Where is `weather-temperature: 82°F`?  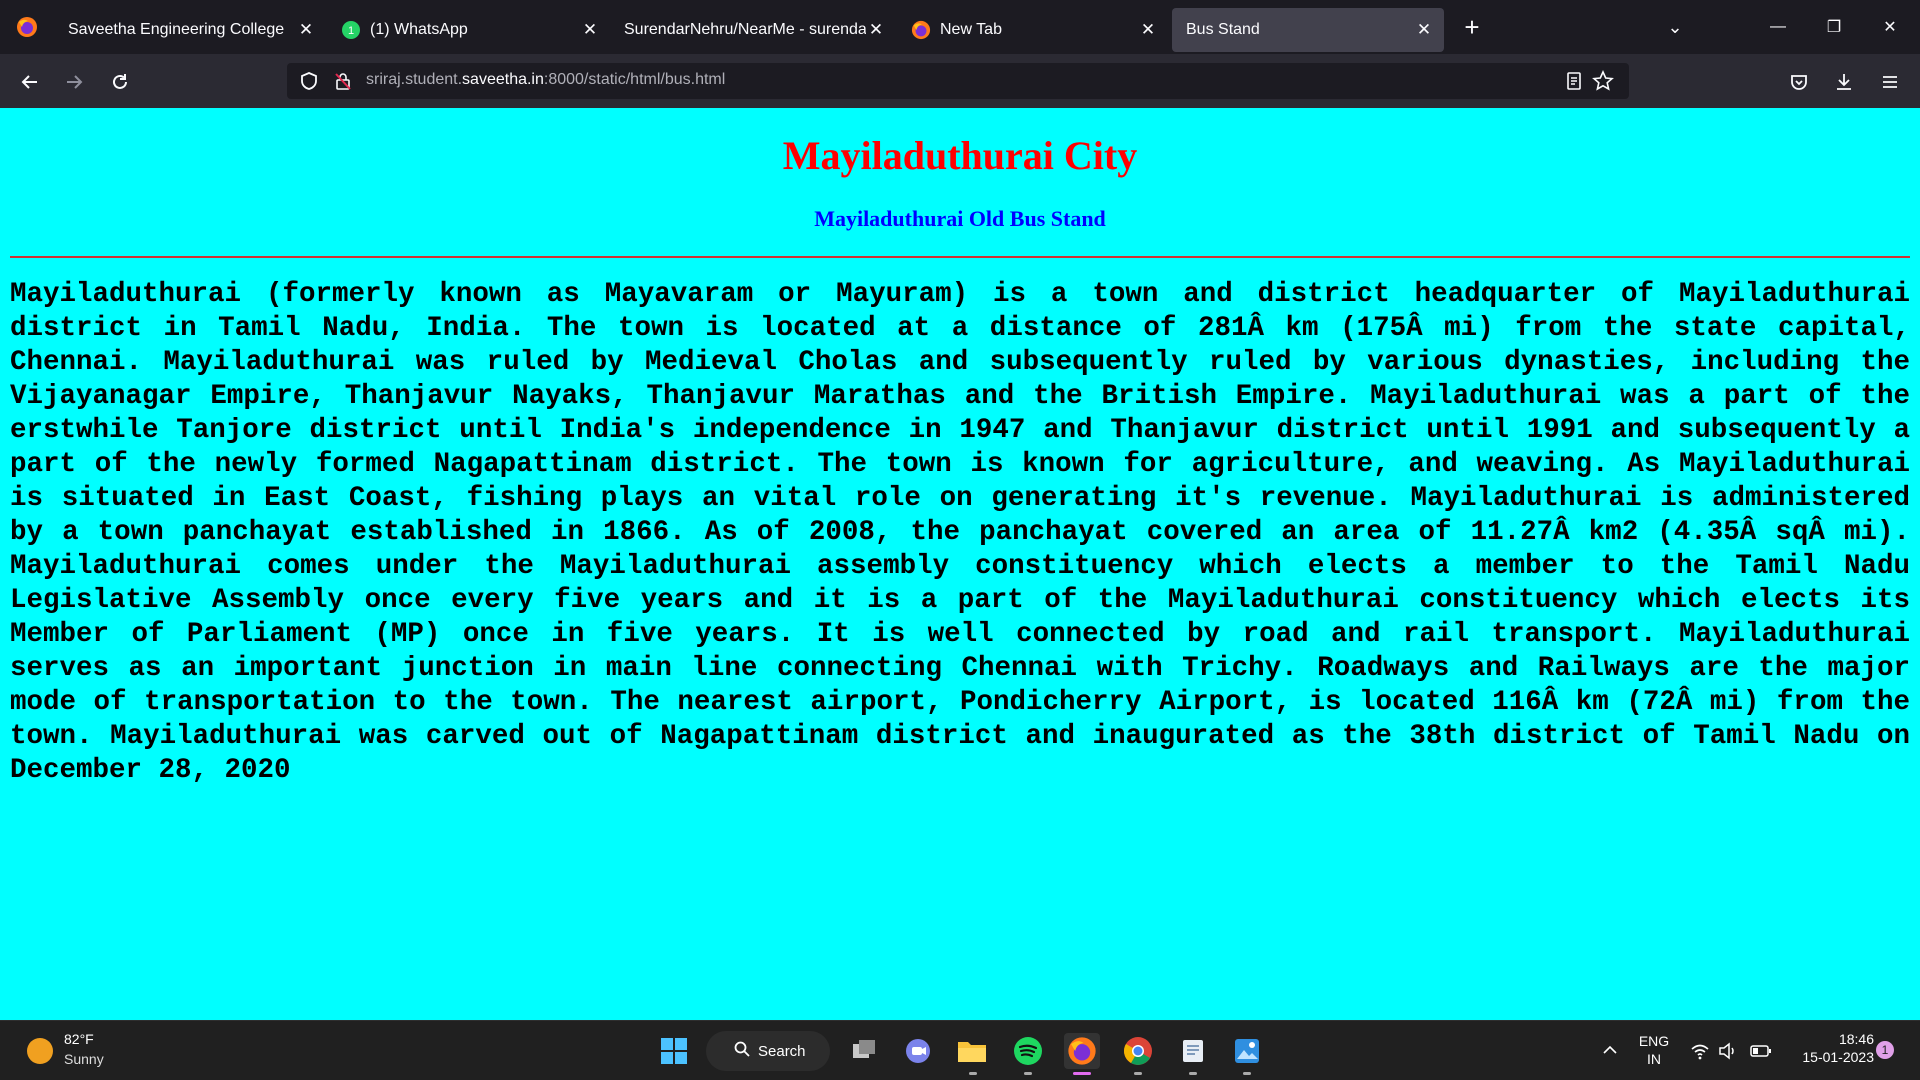
weather-temperature: 82°F is located at coordinates (79, 1039).